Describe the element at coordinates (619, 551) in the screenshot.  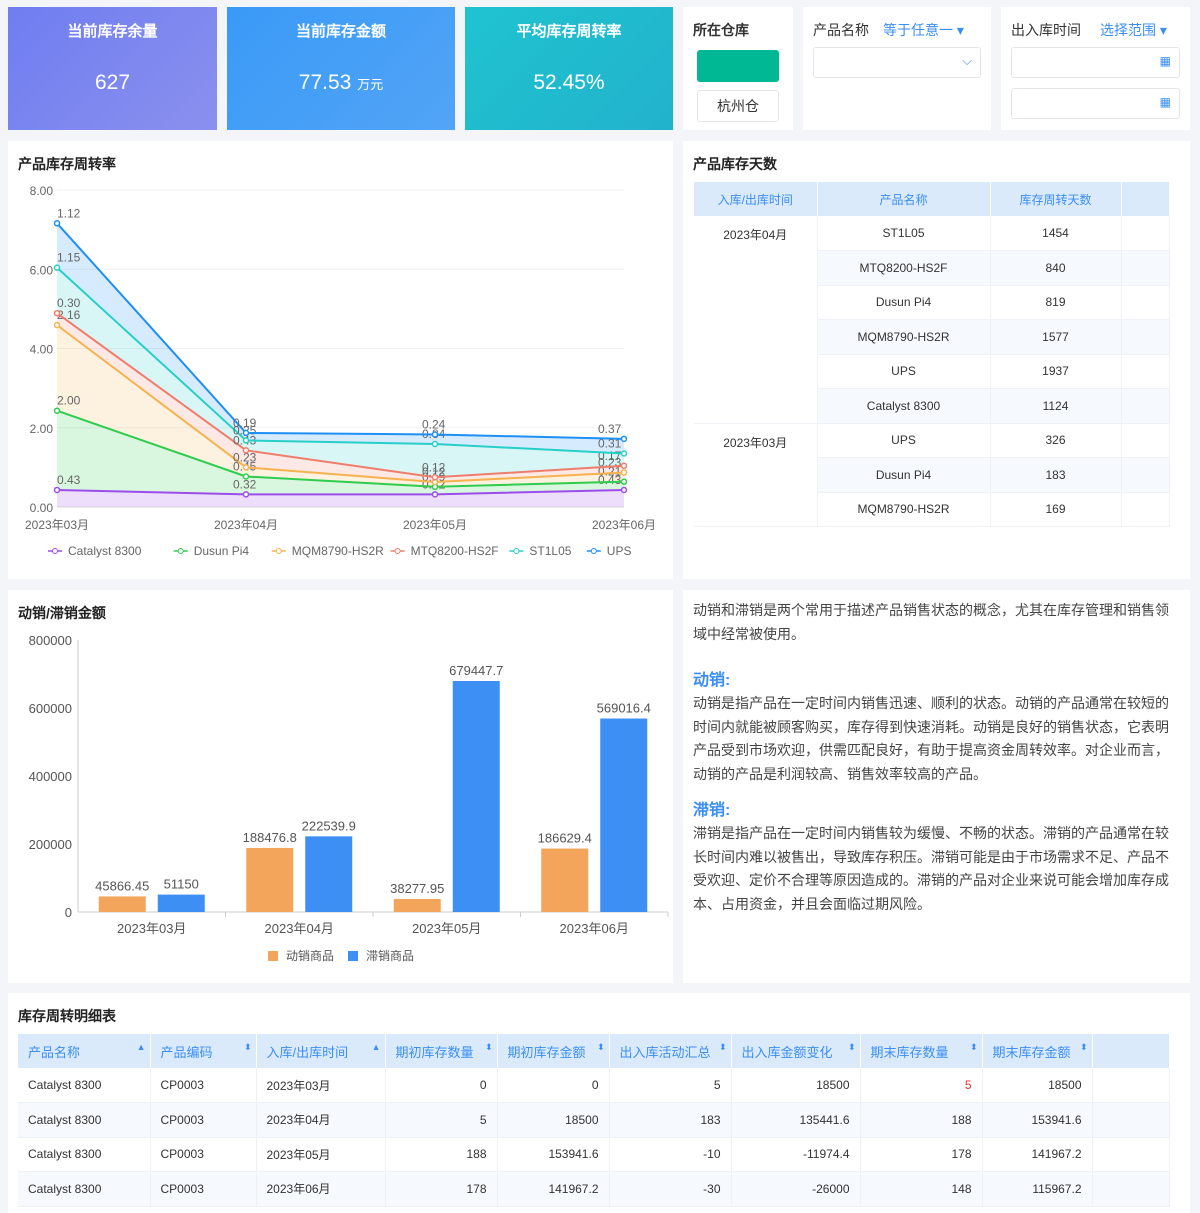
I see `legend-label: UPS` at that location.